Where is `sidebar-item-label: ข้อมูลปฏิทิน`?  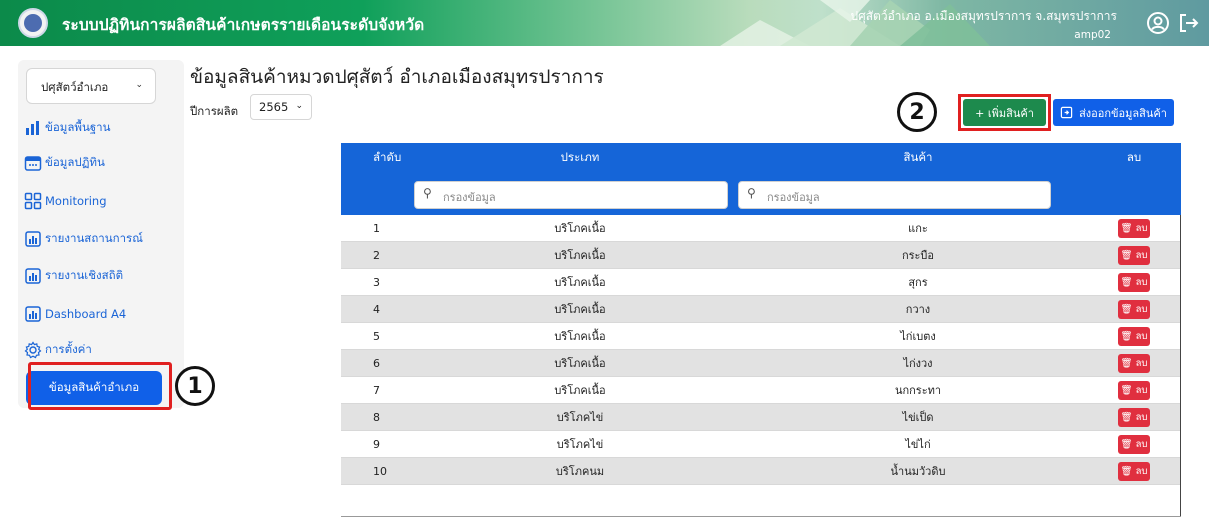
sidebar-item-label: ข้อมูลปฏิทิน is located at coordinates (75, 162).